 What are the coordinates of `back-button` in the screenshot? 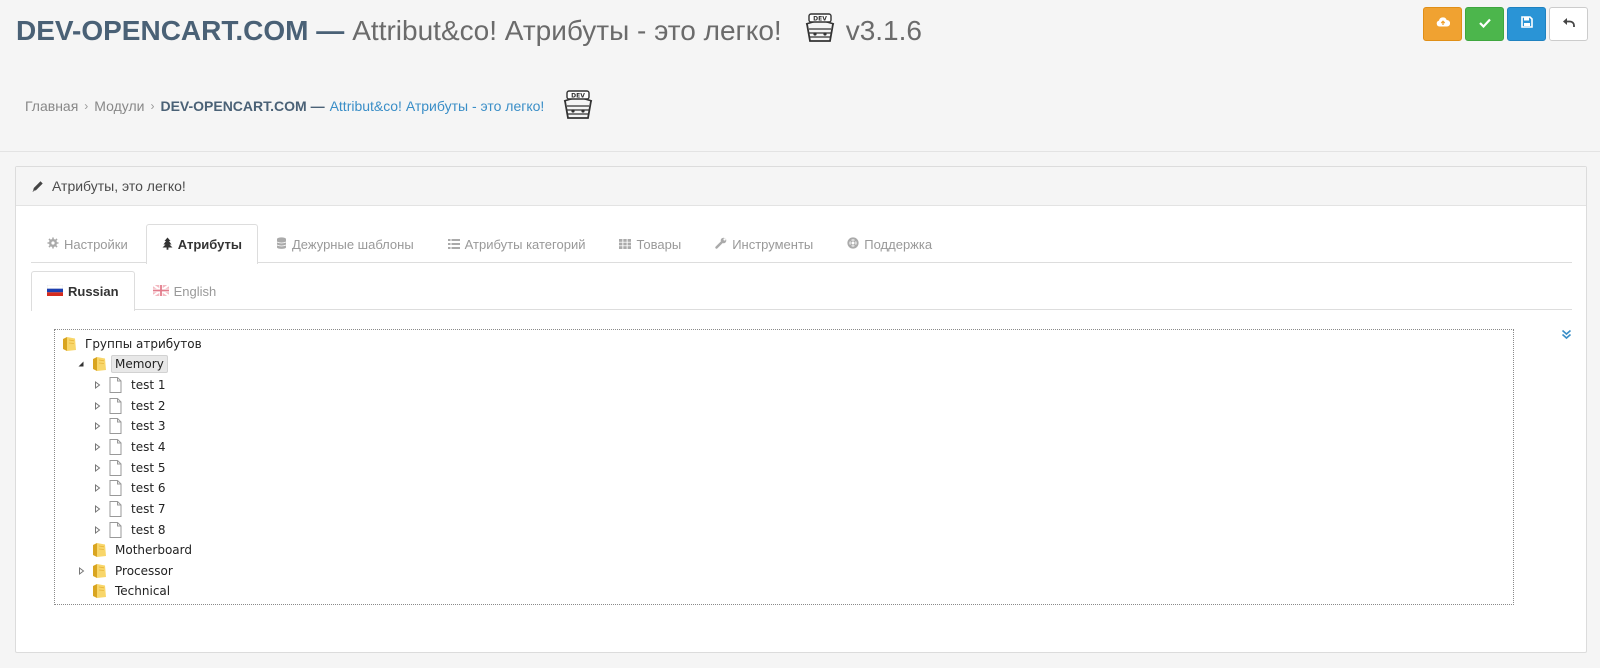 It's located at (1568, 24).